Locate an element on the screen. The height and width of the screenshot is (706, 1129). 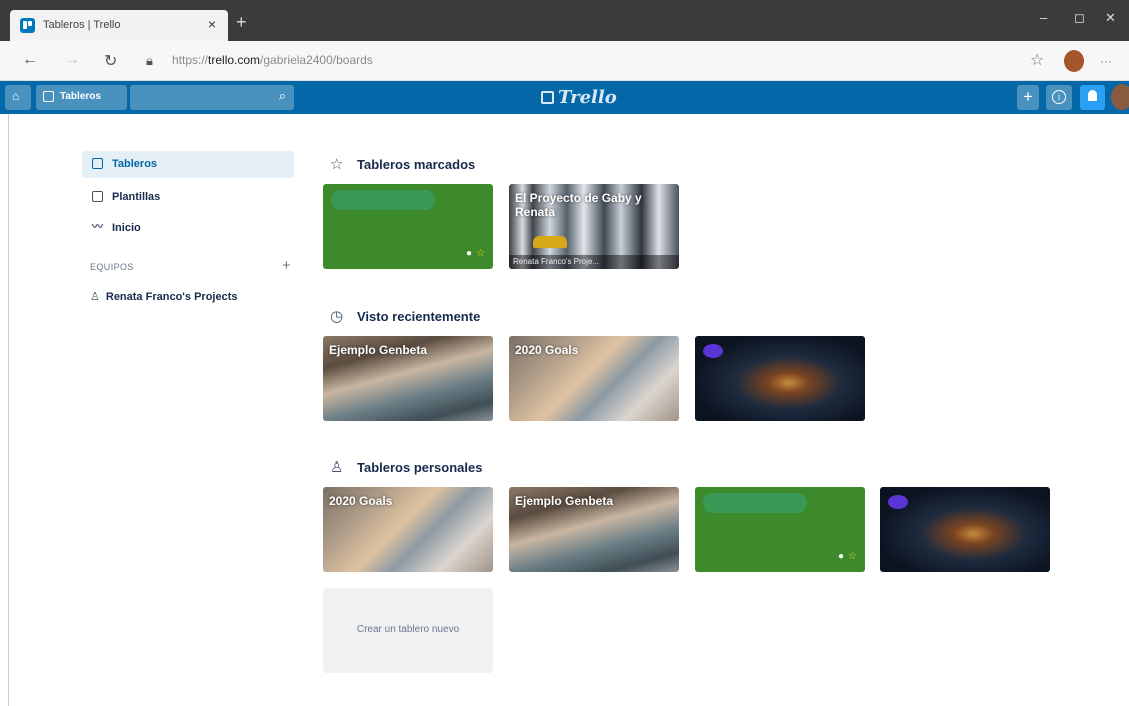
sidebar-item-label: Inicio is located at coordinates (126, 228).